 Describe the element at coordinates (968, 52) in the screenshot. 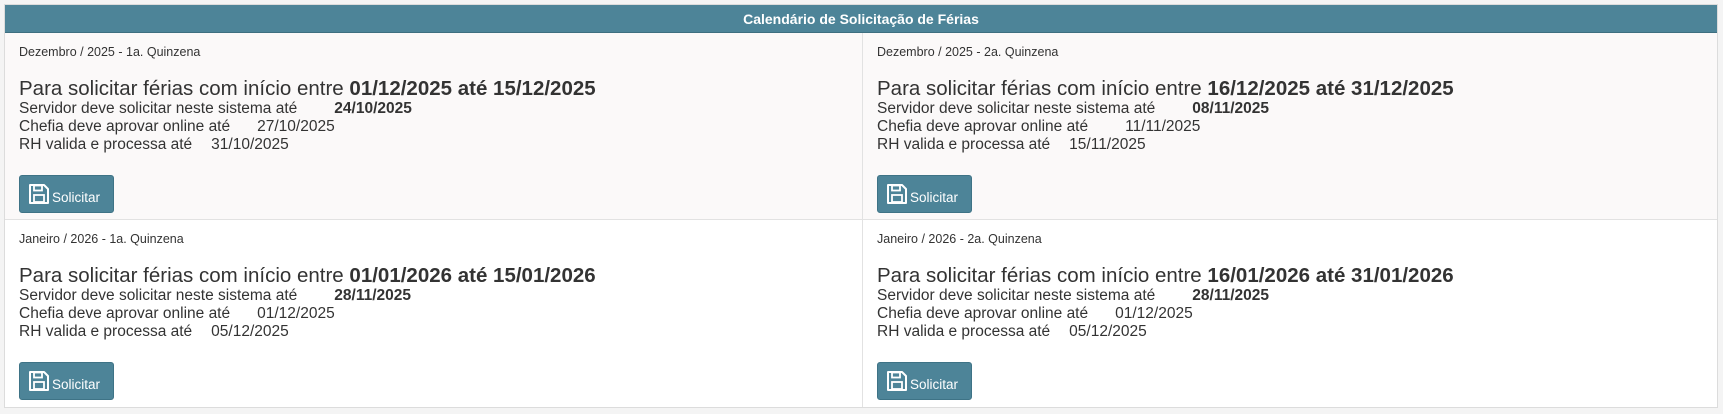

I see `period-label: Dezembro / 2025 - 2a. Quinzena` at that location.